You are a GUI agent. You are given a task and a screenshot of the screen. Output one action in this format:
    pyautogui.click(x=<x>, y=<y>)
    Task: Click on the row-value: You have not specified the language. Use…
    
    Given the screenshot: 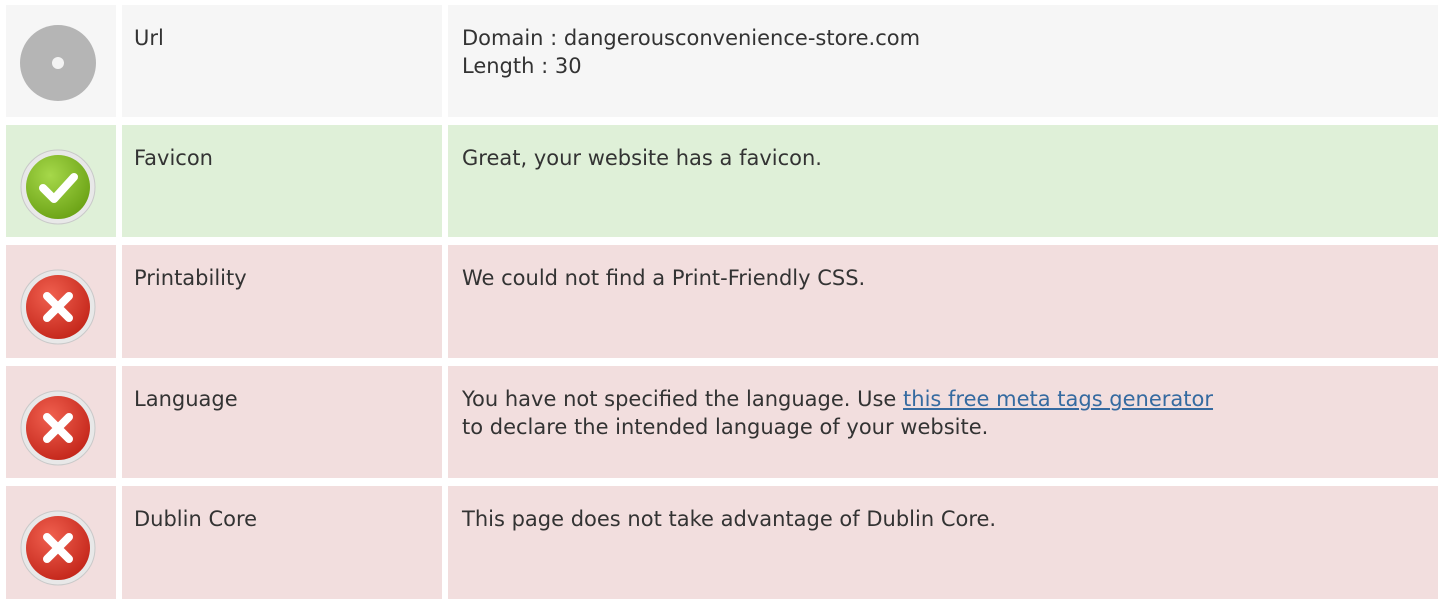 What is the action you would take?
    pyautogui.click(x=943, y=422)
    